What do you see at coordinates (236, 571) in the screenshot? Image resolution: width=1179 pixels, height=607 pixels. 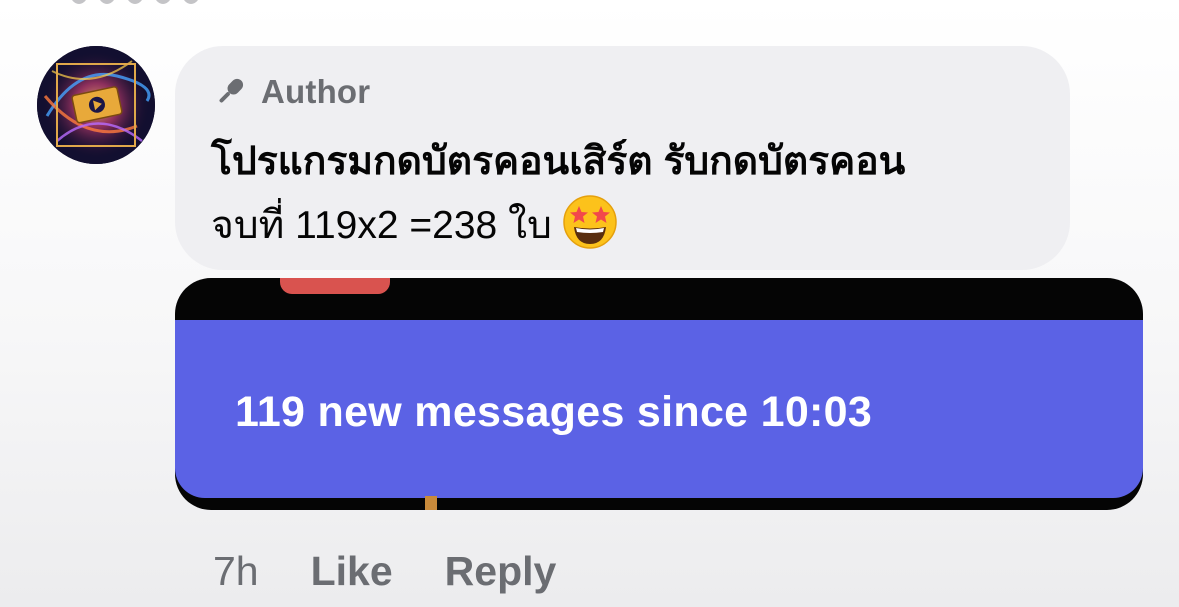 I see `timestamp: 7h` at bounding box center [236, 571].